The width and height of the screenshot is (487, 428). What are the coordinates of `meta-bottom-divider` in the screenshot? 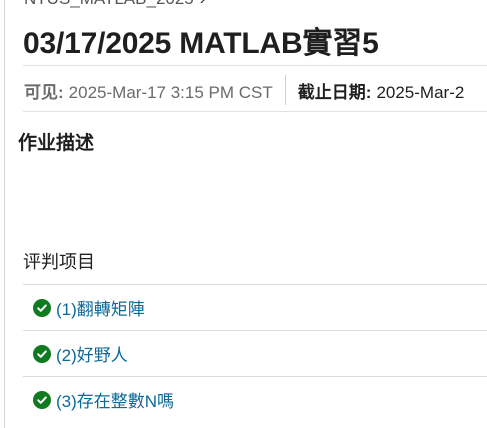 It's located at (255, 111).